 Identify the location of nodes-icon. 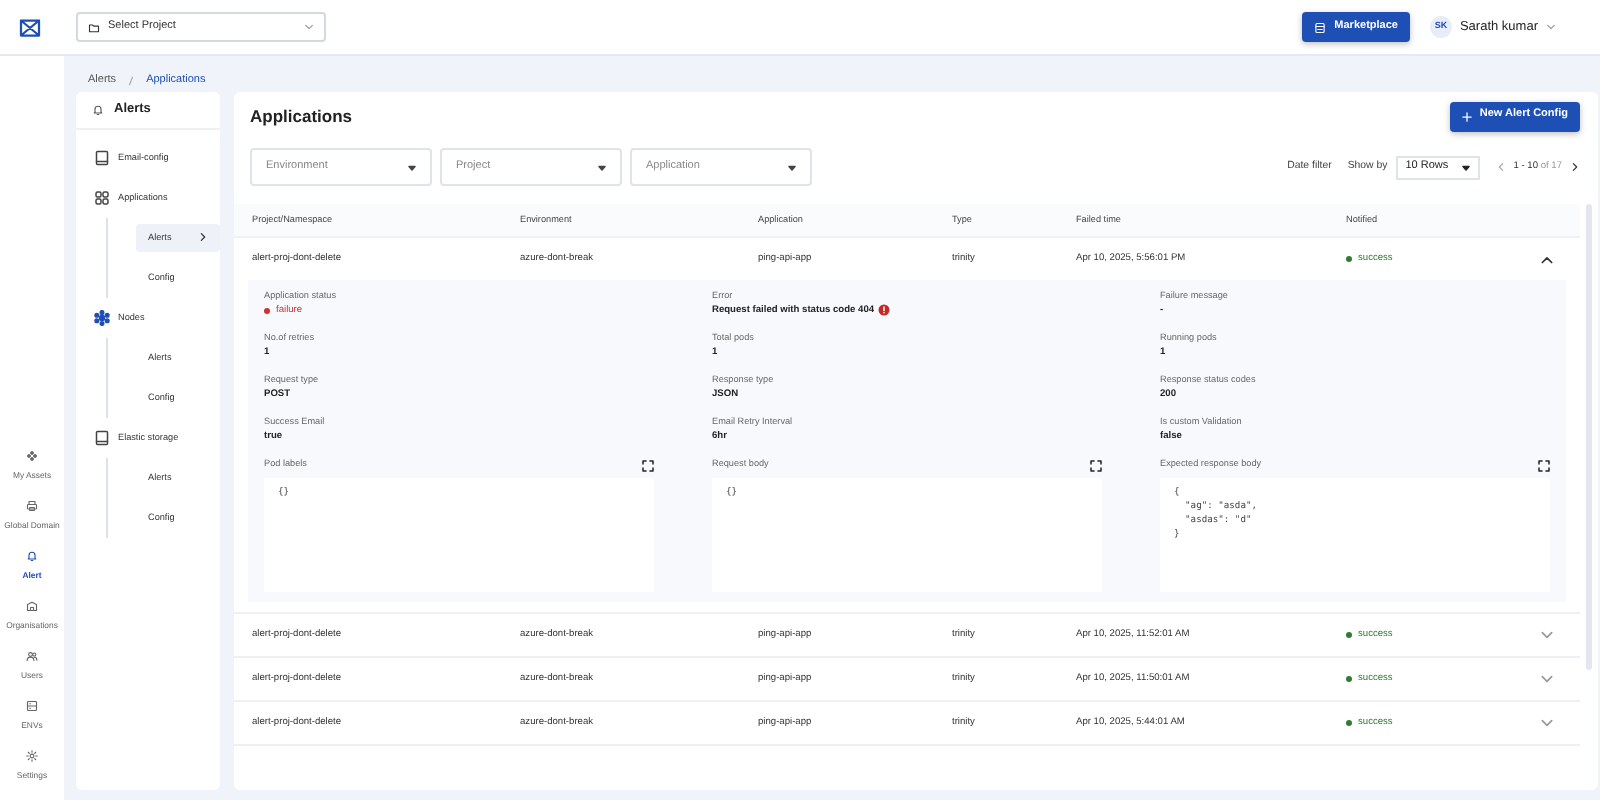
(102, 318).